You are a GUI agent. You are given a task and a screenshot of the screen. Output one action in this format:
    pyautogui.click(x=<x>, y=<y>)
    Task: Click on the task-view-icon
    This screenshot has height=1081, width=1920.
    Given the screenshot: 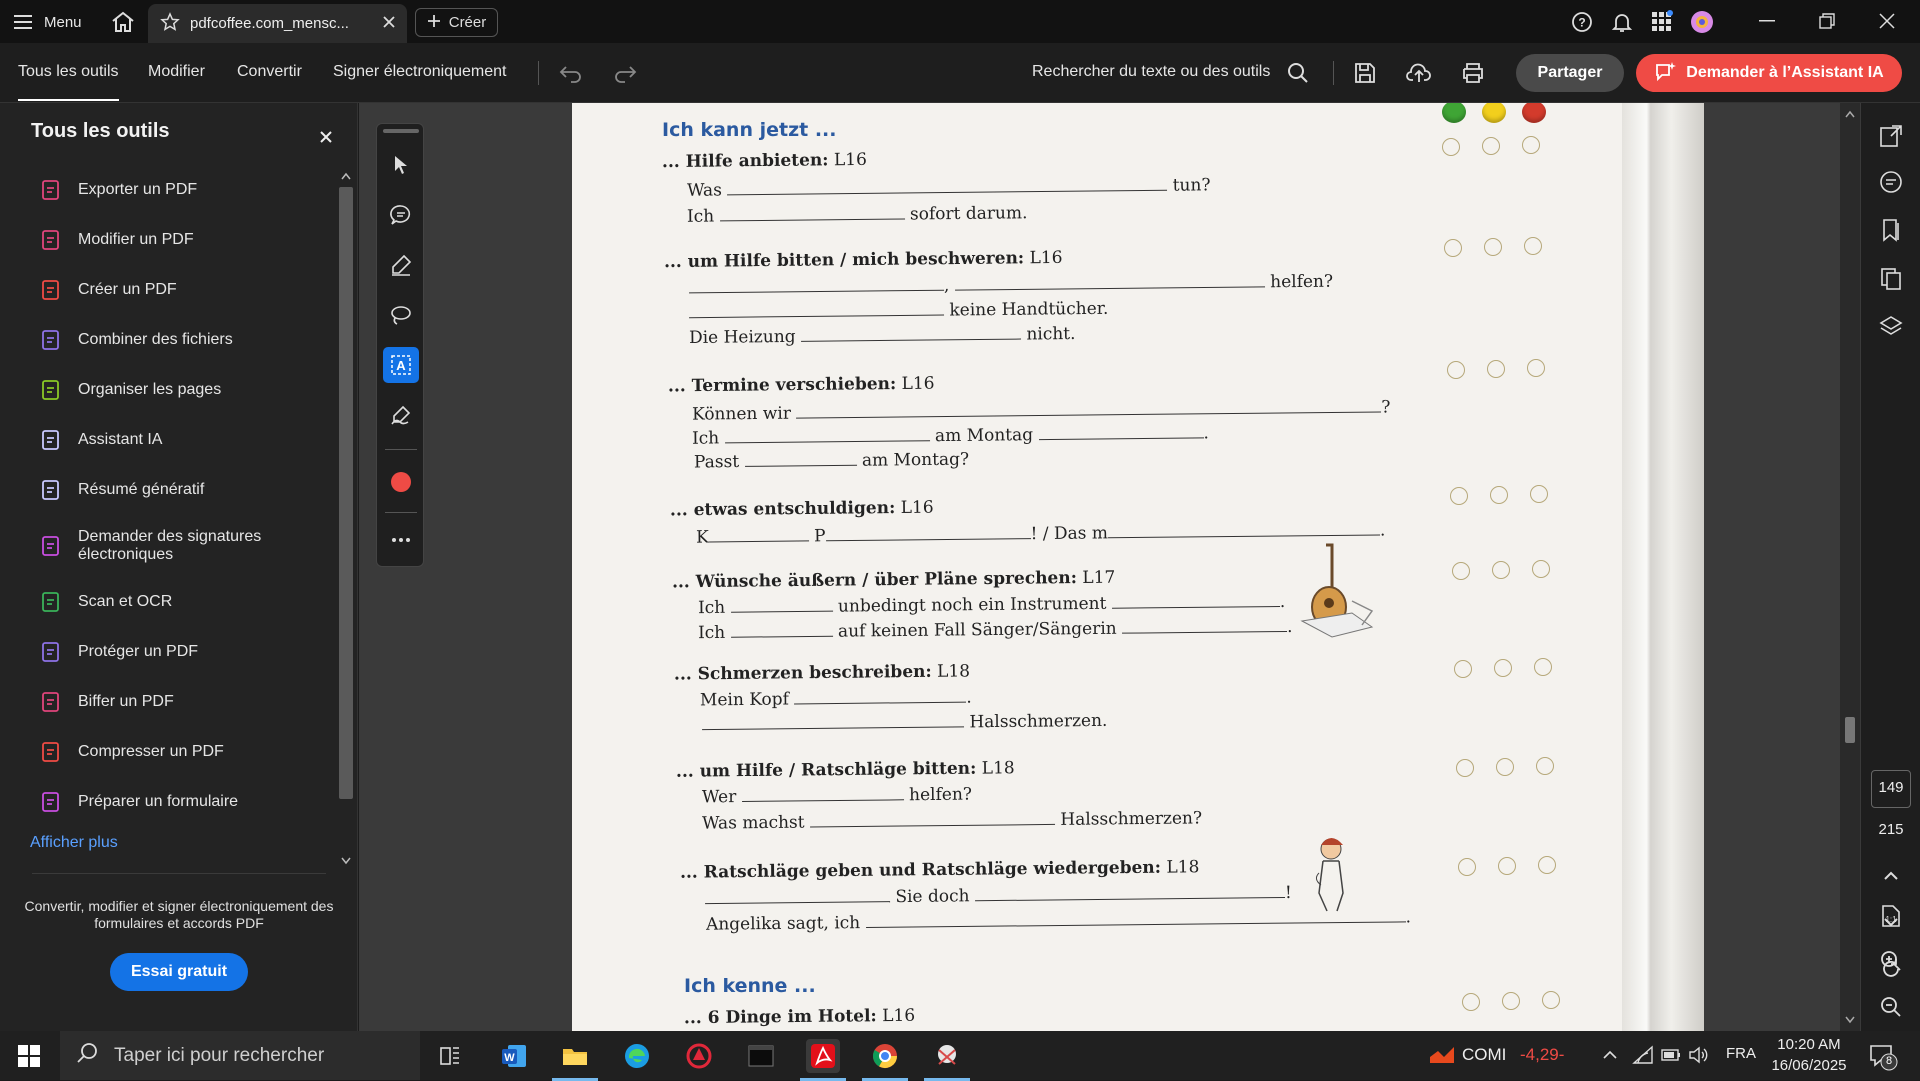 What is the action you would take?
    pyautogui.click(x=450, y=1056)
    